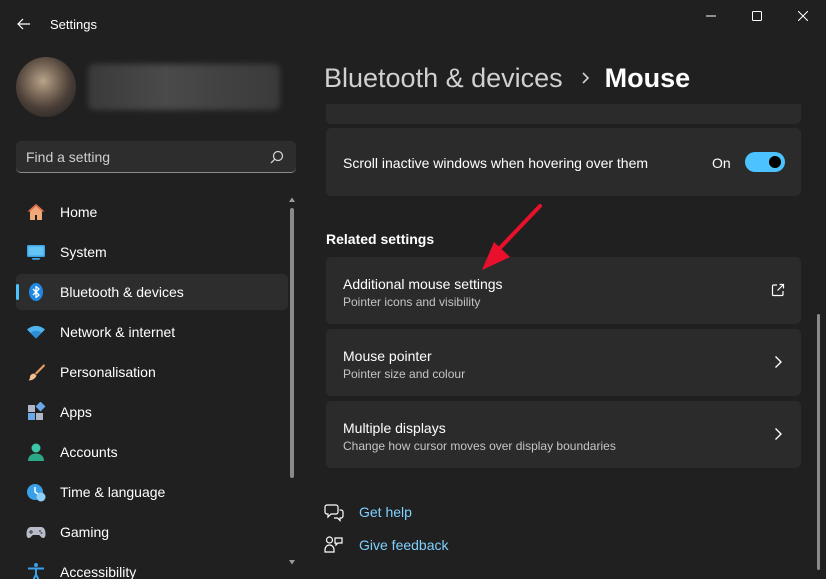 This screenshot has width=826, height=579. Describe the element at coordinates (36, 212) in the screenshot. I see `home-icon` at that location.